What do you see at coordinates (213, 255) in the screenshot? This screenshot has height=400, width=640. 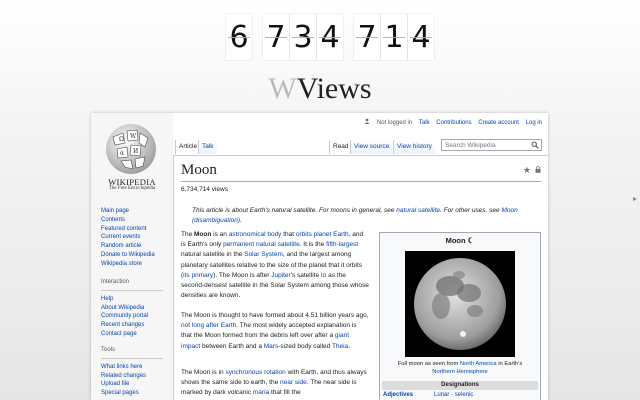 I see `body-text: natural satellite in the` at bounding box center [213, 255].